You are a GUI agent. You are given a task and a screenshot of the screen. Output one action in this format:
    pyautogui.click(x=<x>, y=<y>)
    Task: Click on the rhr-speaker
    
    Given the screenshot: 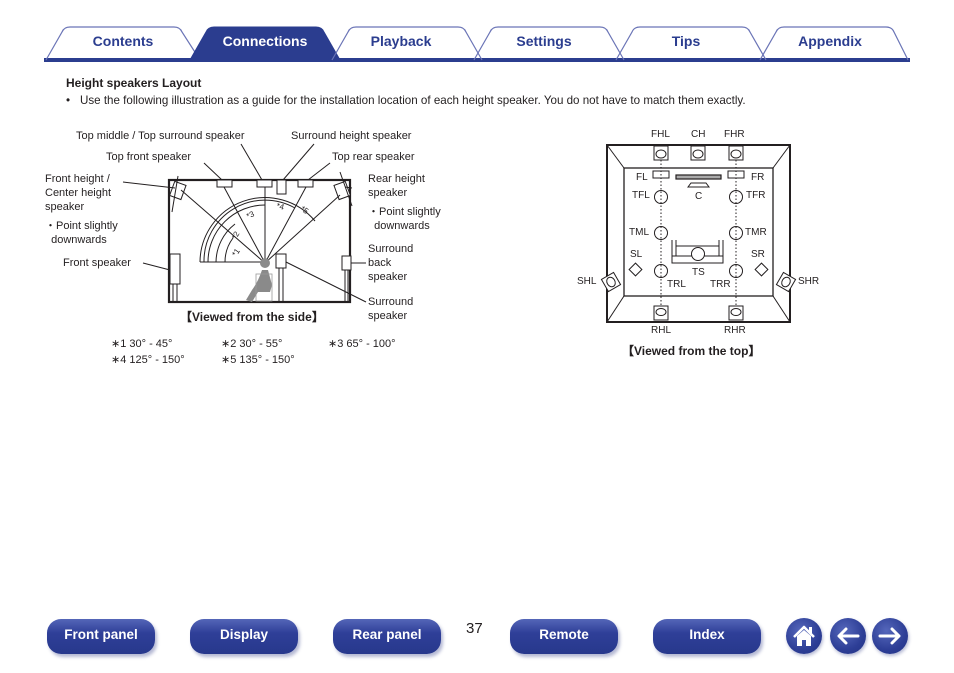 What is the action you would take?
    pyautogui.click(x=736, y=313)
    